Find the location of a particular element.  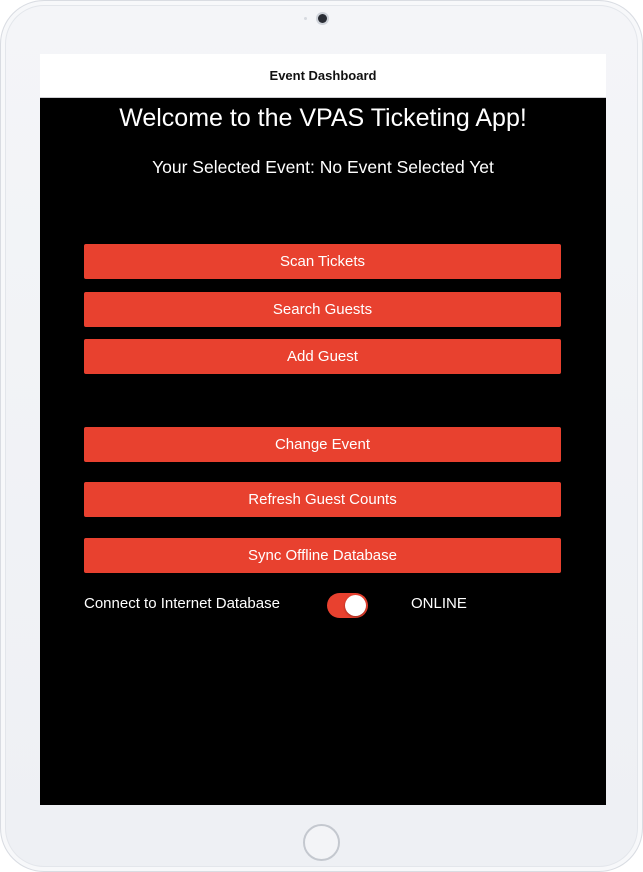

page-title: Event Dashboard is located at coordinates (323, 75).